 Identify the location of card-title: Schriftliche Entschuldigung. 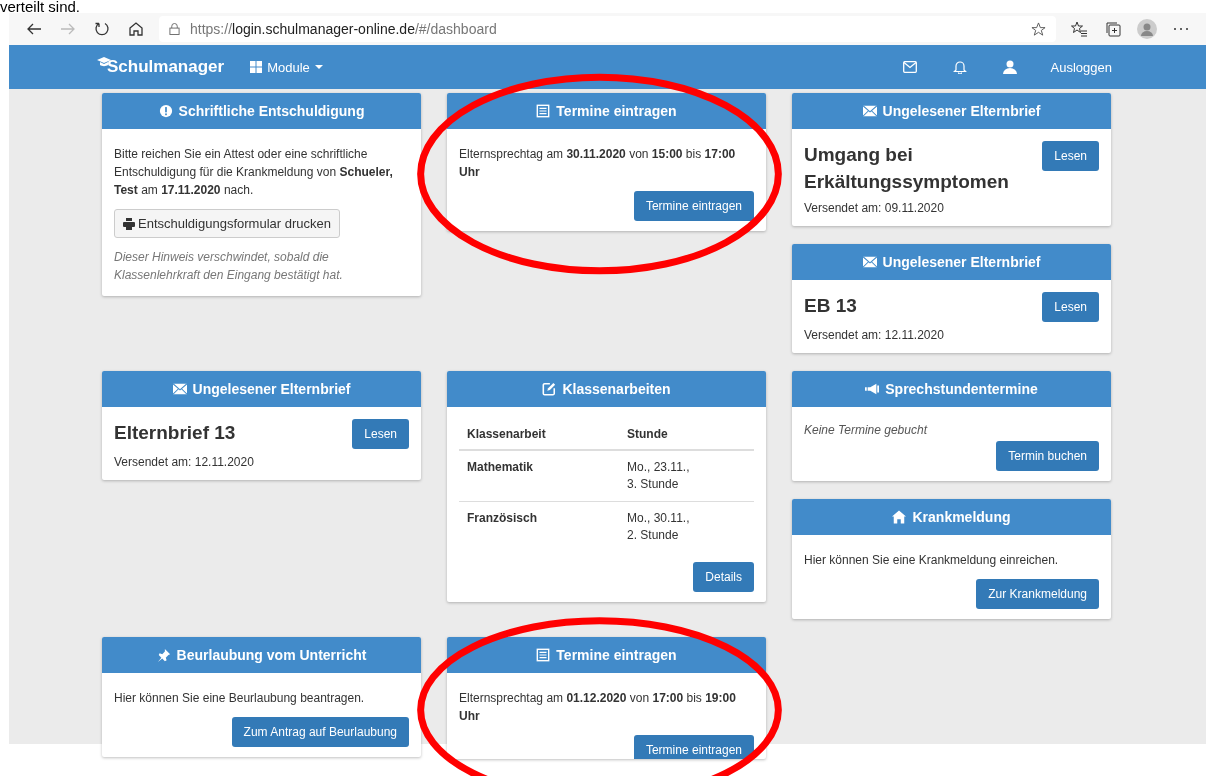
(271, 111).